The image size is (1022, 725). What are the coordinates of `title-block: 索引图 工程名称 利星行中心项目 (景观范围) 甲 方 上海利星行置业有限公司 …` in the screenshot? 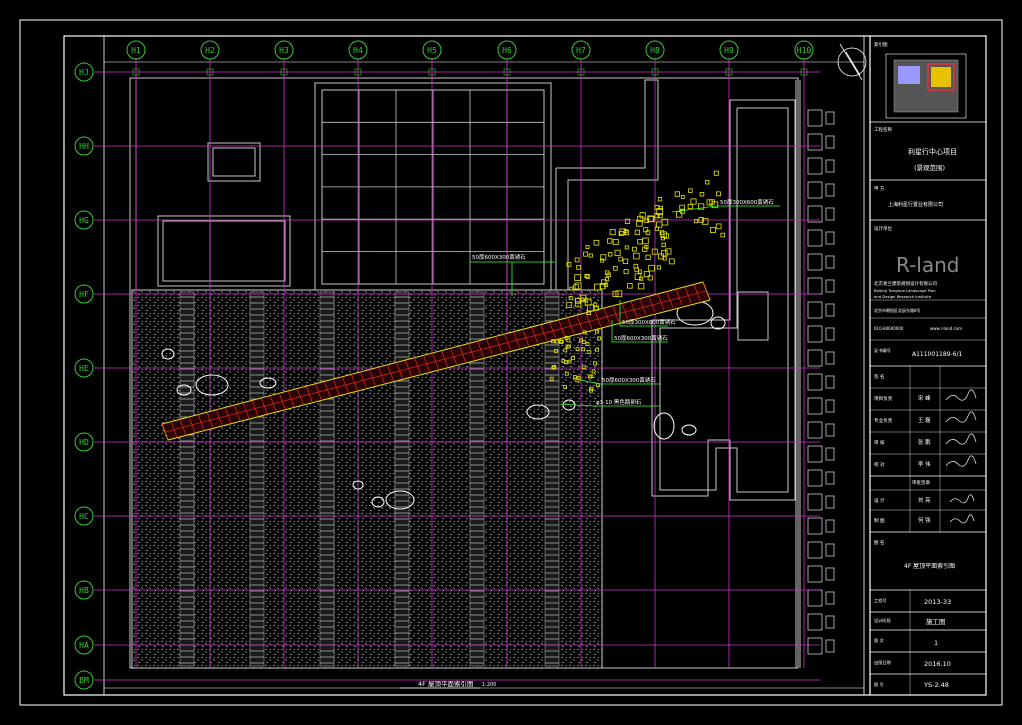 It's located at (928, 368).